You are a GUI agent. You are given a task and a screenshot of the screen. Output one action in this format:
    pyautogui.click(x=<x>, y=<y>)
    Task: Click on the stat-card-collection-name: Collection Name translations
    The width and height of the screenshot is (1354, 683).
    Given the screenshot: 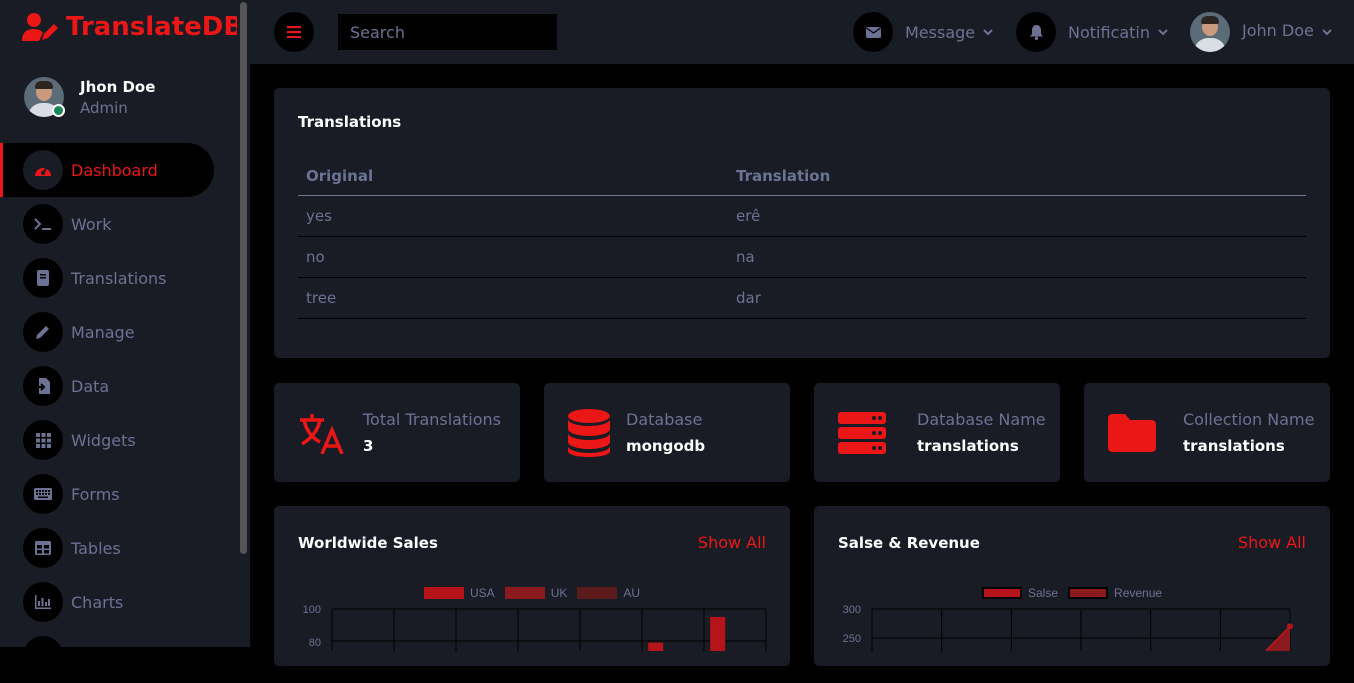 What is the action you would take?
    pyautogui.click(x=1207, y=432)
    